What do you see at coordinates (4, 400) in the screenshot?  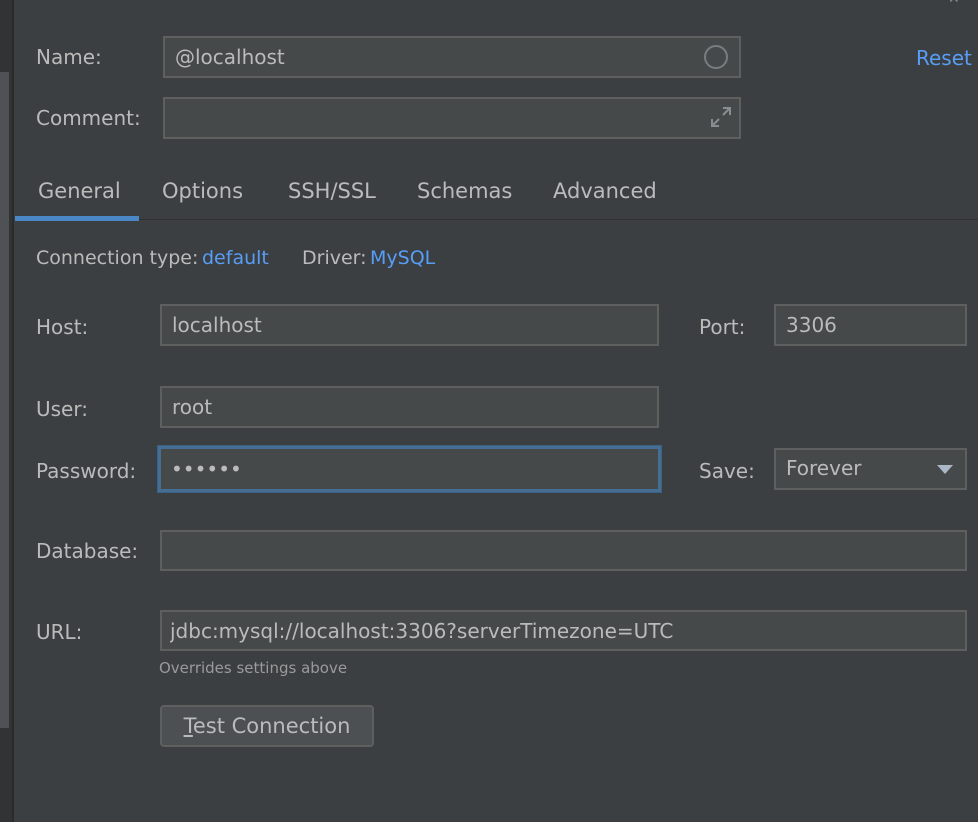 I see `scrollbar-thumb` at bounding box center [4, 400].